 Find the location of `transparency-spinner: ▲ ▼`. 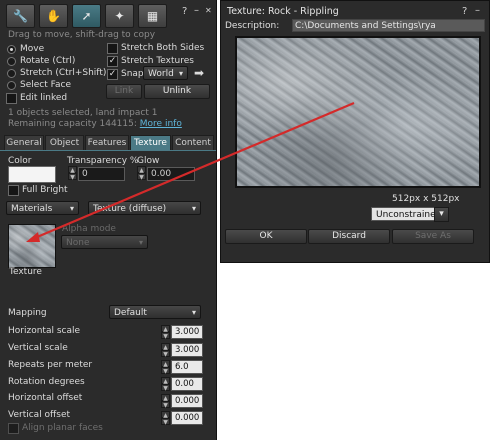

transparency-spinner: ▲ ▼ is located at coordinates (72, 173).